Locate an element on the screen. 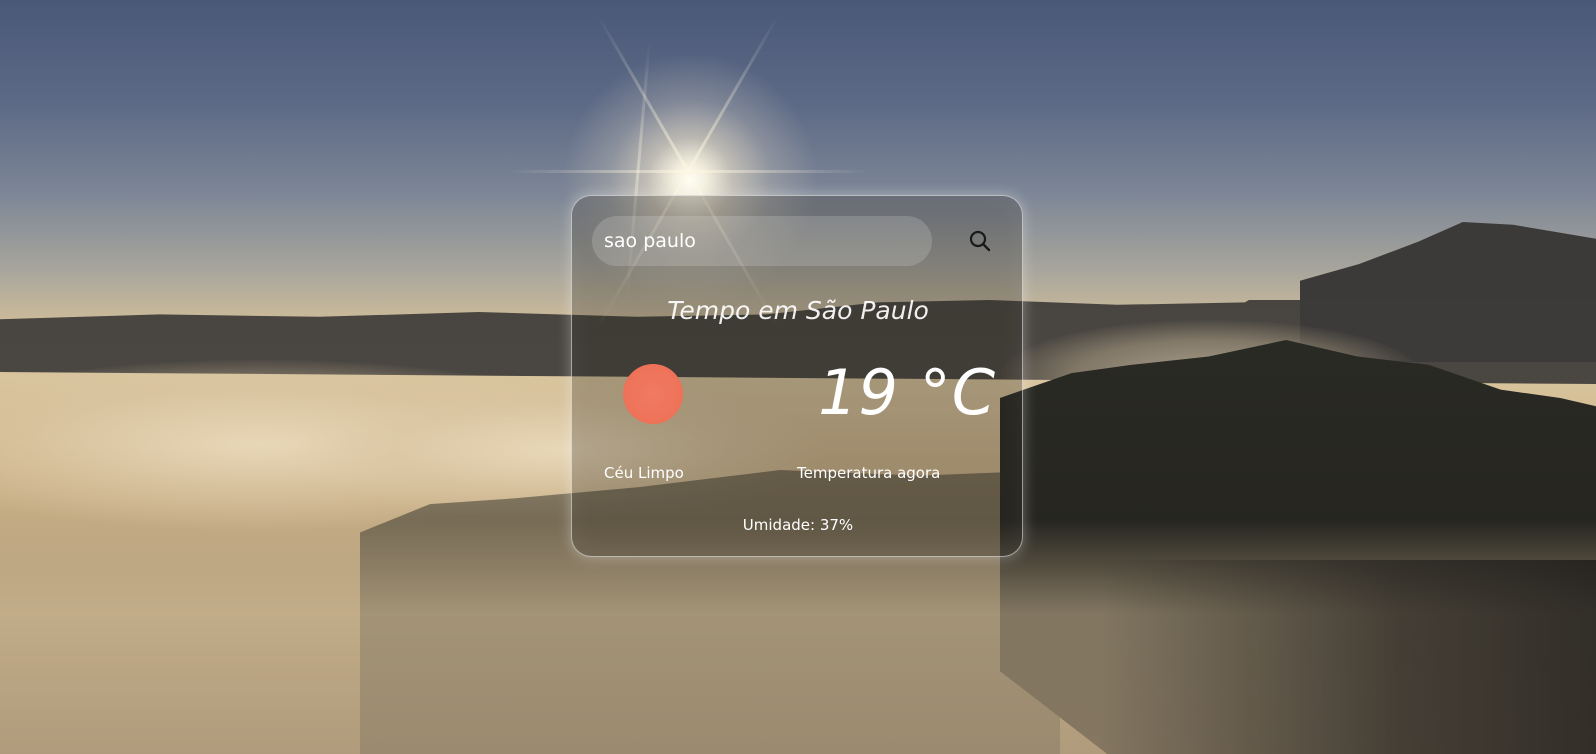 The height and width of the screenshot is (754, 1596). city-title: Tempo em São Paulo is located at coordinates (798, 310).